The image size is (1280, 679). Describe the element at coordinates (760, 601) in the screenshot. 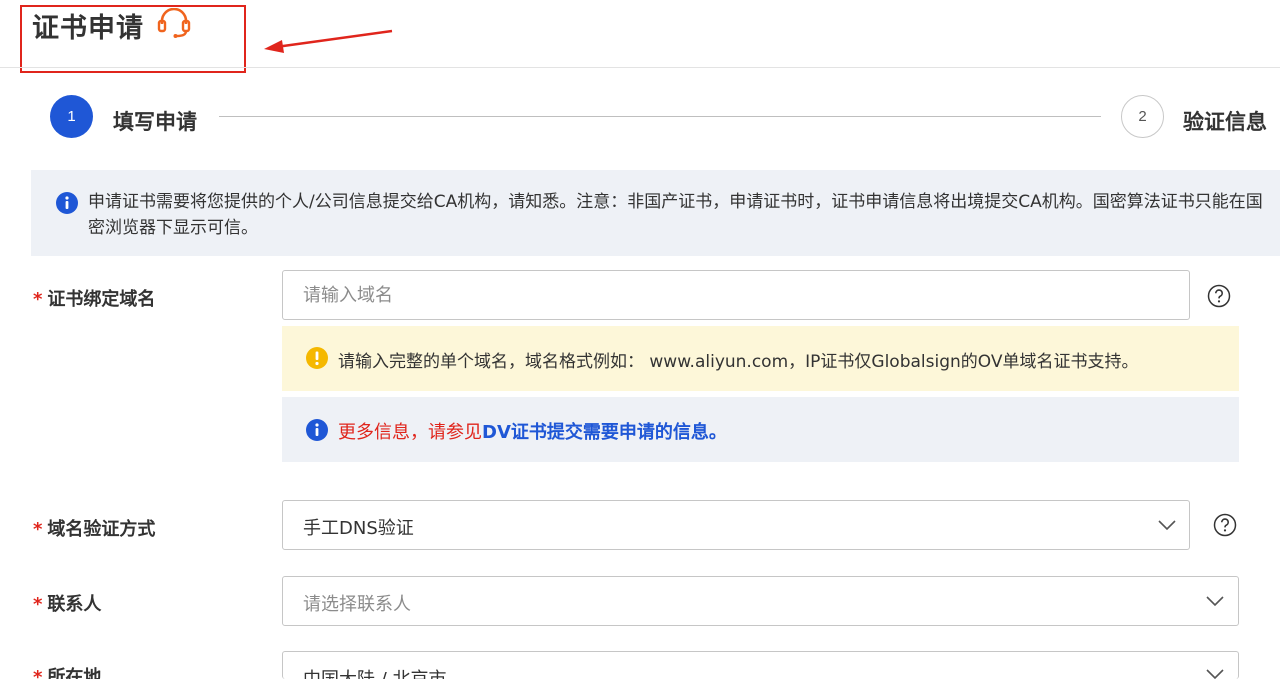

I see `contact-select: 请选择联系人` at that location.